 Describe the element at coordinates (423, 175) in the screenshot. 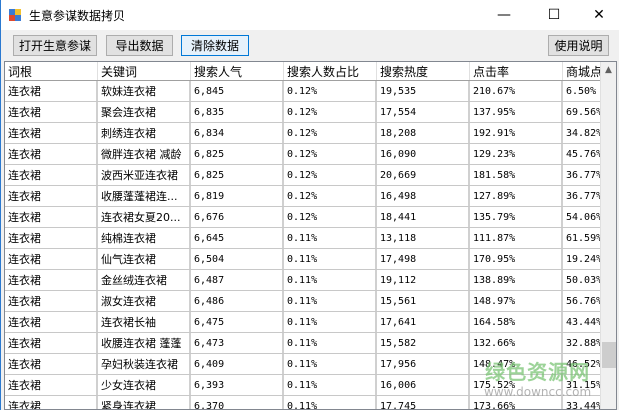

I see `table-cell: 20,669` at that location.